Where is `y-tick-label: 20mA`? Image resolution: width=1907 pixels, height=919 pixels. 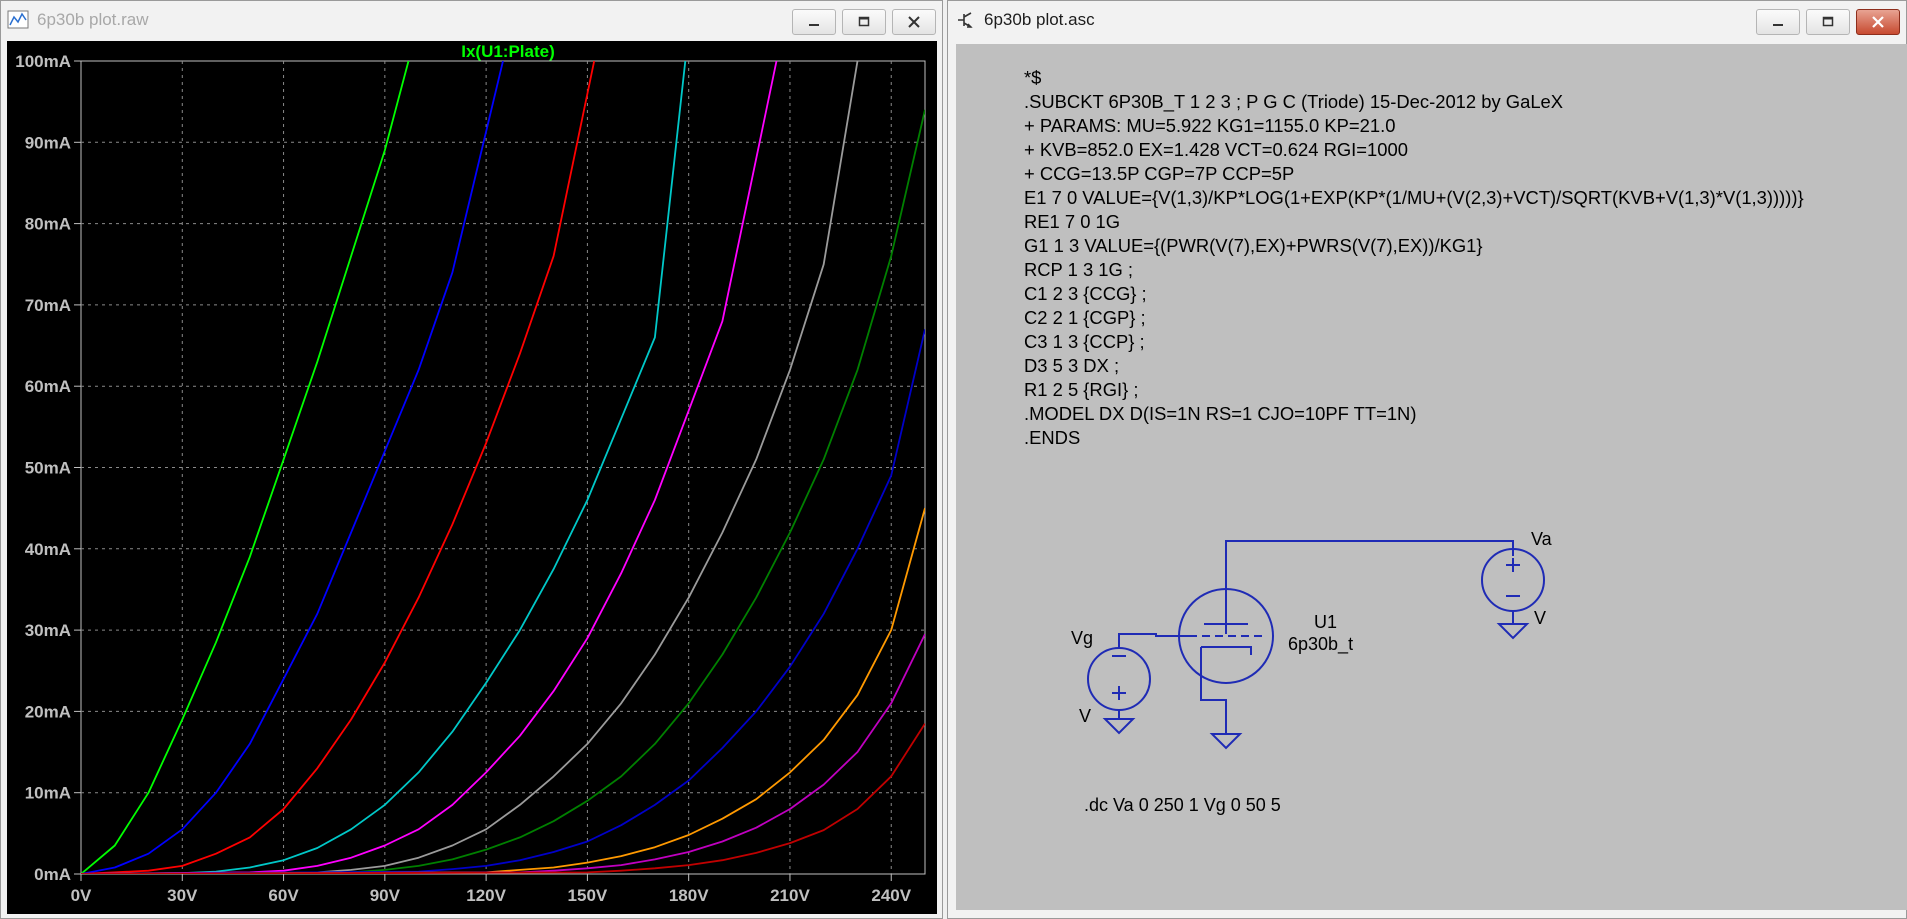
y-tick-label: 20mA is located at coordinates (48, 711).